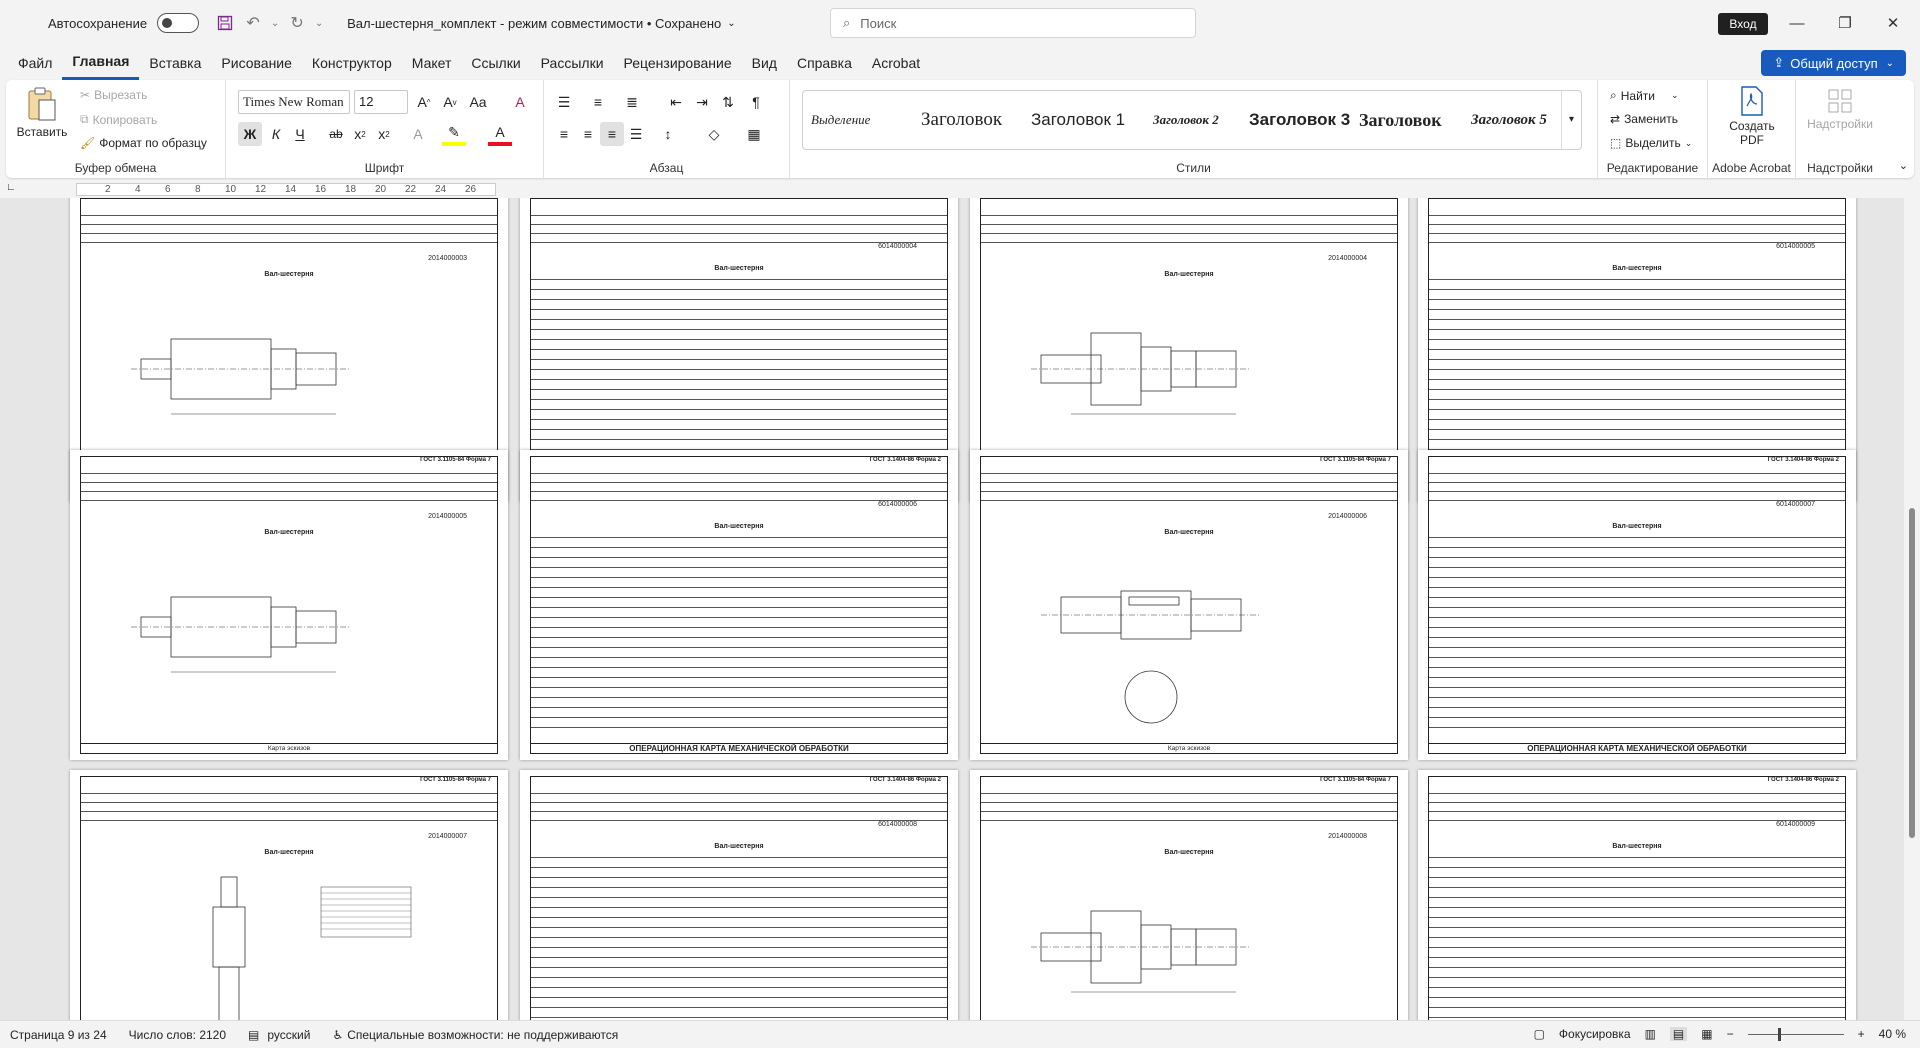 The image size is (1920, 1048). I want to click on increase-indent-icon: ⇥, so click(702, 102).